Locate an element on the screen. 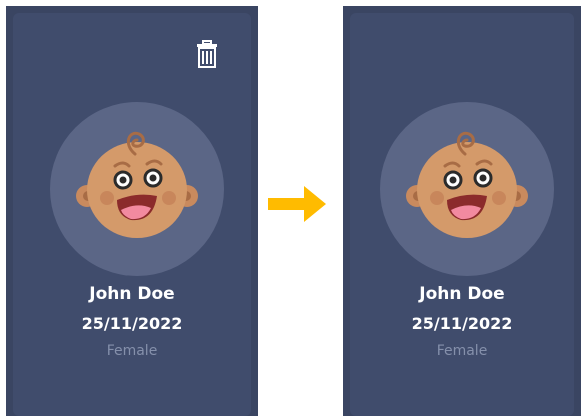 This screenshot has height=416, width=581. arrow-right-icon is located at coordinates (297, 204).